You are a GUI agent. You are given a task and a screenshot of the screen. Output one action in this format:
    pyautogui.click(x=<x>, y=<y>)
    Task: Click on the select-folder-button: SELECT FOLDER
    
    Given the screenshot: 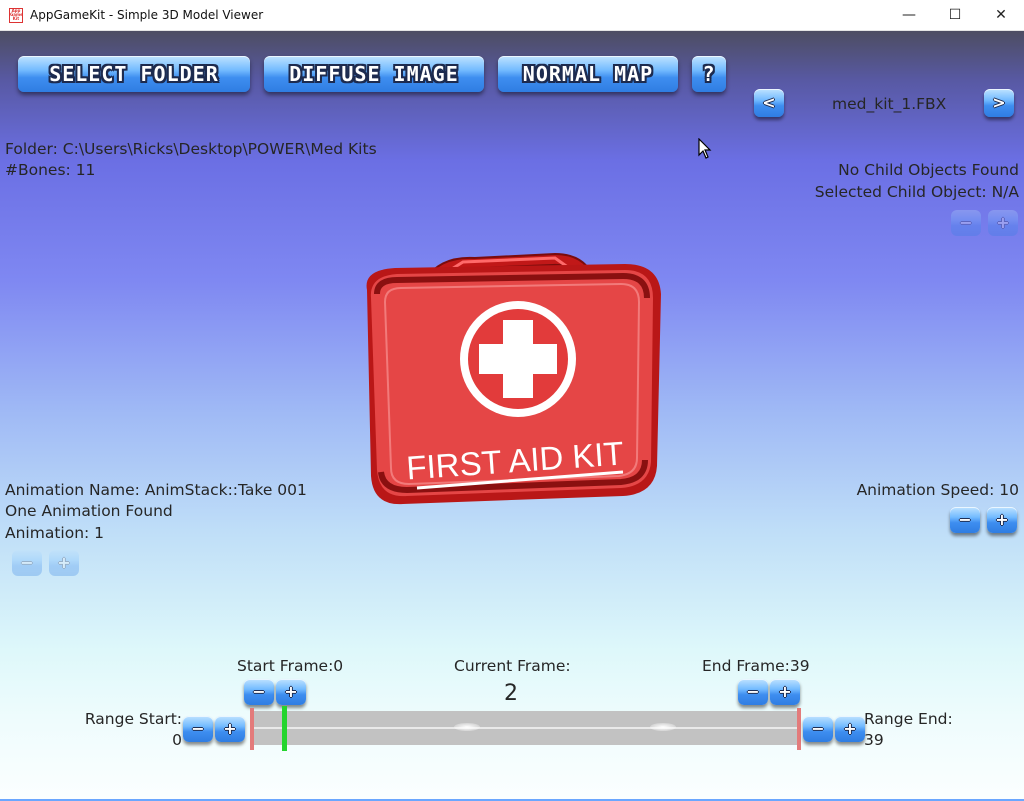 What is the action you would take?
    pyautogui.click(x=134, y=74)
    